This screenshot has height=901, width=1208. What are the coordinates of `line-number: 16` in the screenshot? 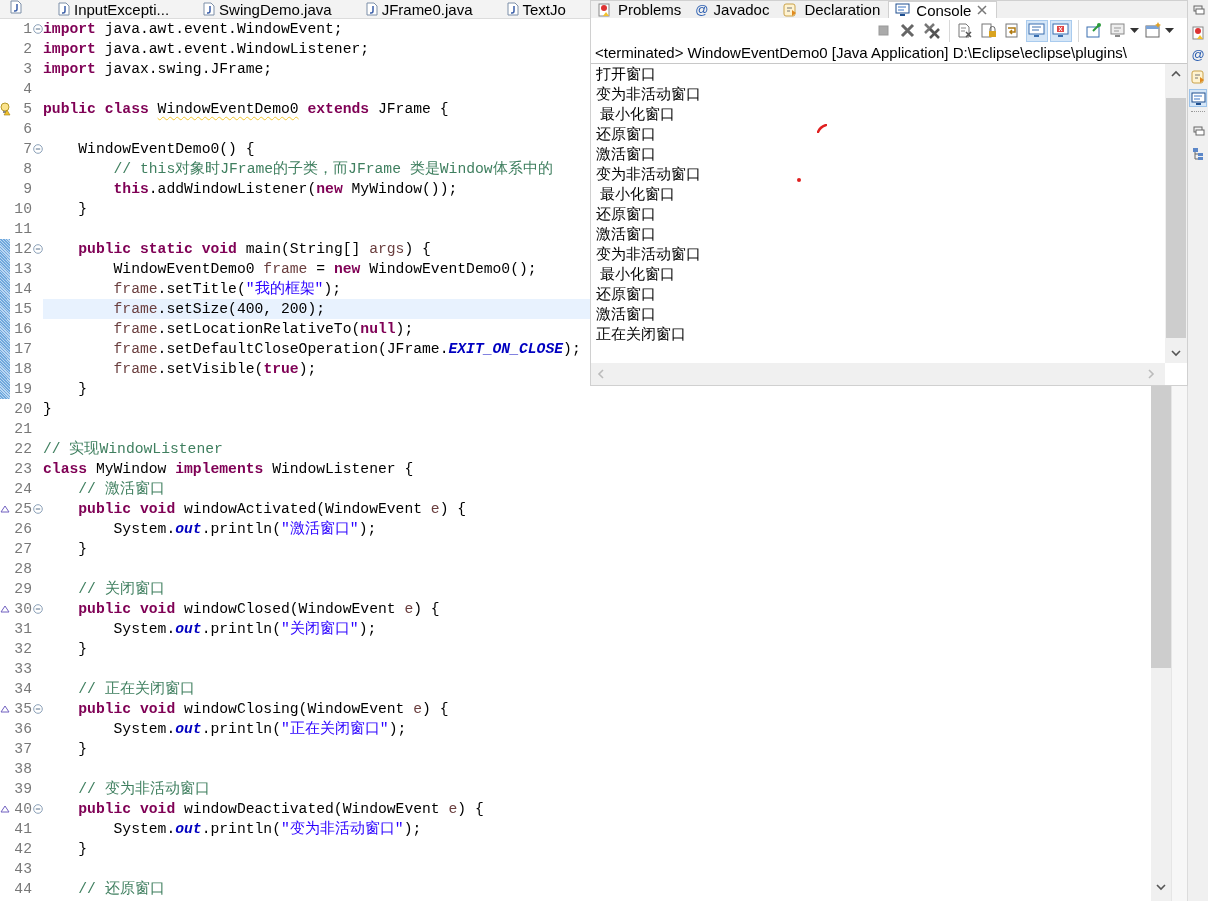 It's located at (22, 329).